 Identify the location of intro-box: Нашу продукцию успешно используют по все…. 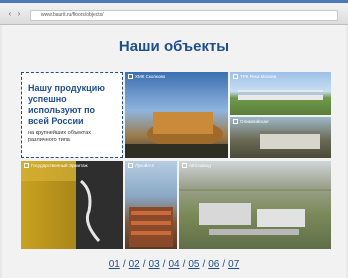
(72, 115).